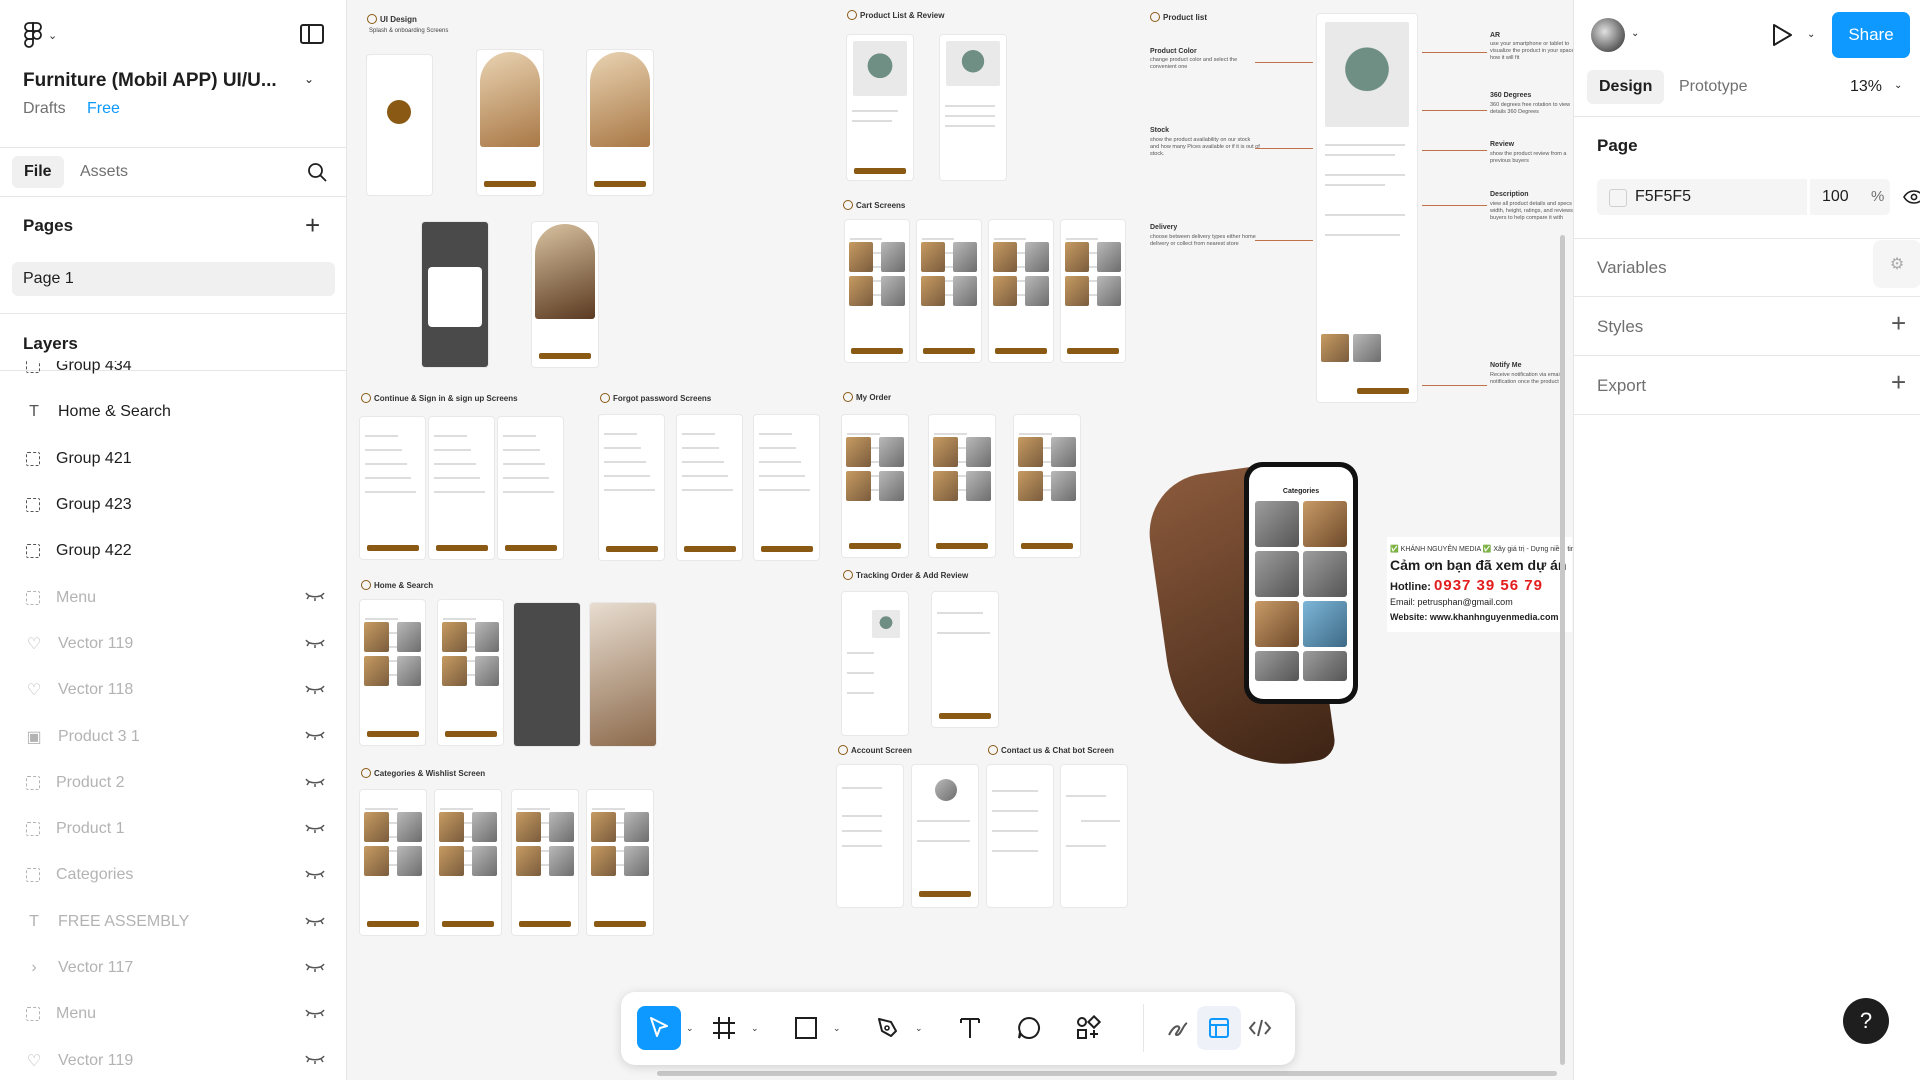  What do you see at coordinates (173, 736) in the screenshot?
I see `layer-row: ▣ Product 3 1` at bounding box center [173, 736].